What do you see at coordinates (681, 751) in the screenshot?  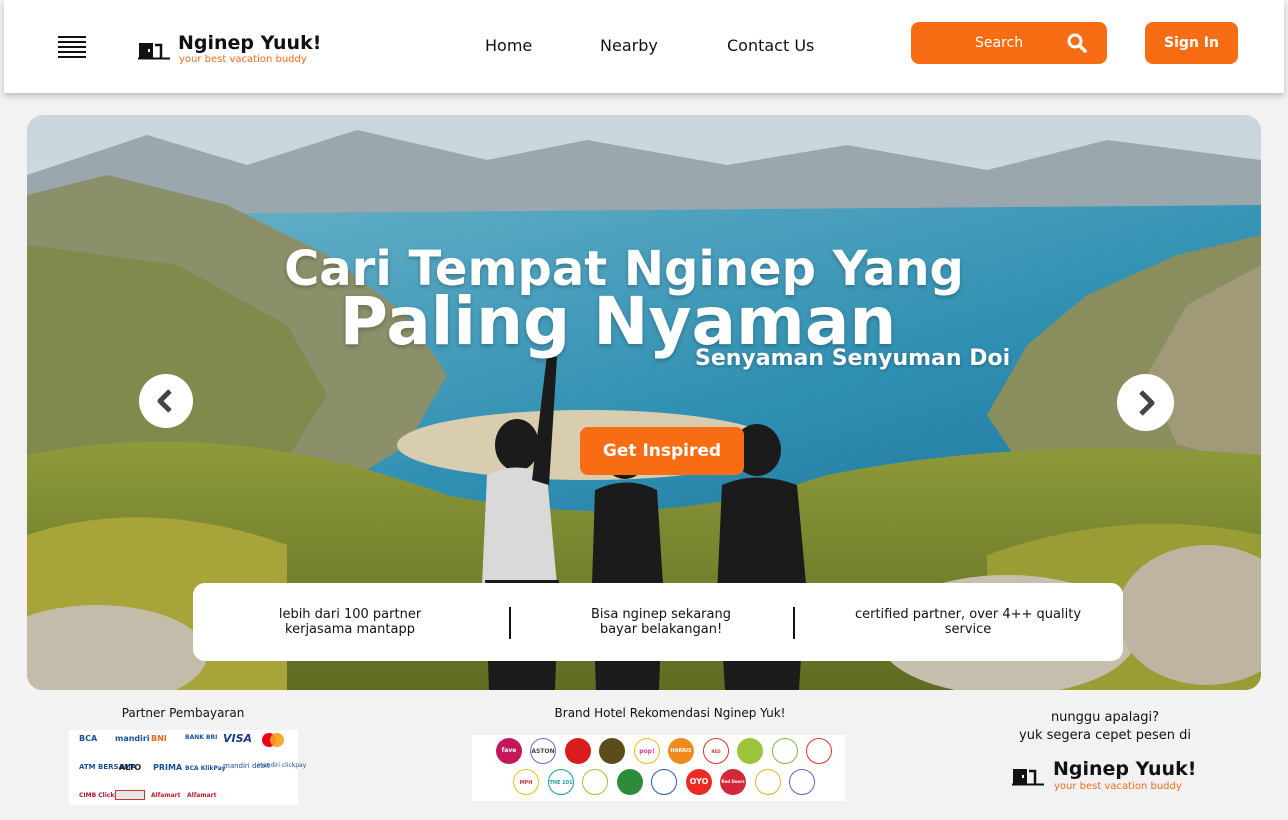 I see `hotel-brand-logo: HARRIS` at bounding box center [681, 751].